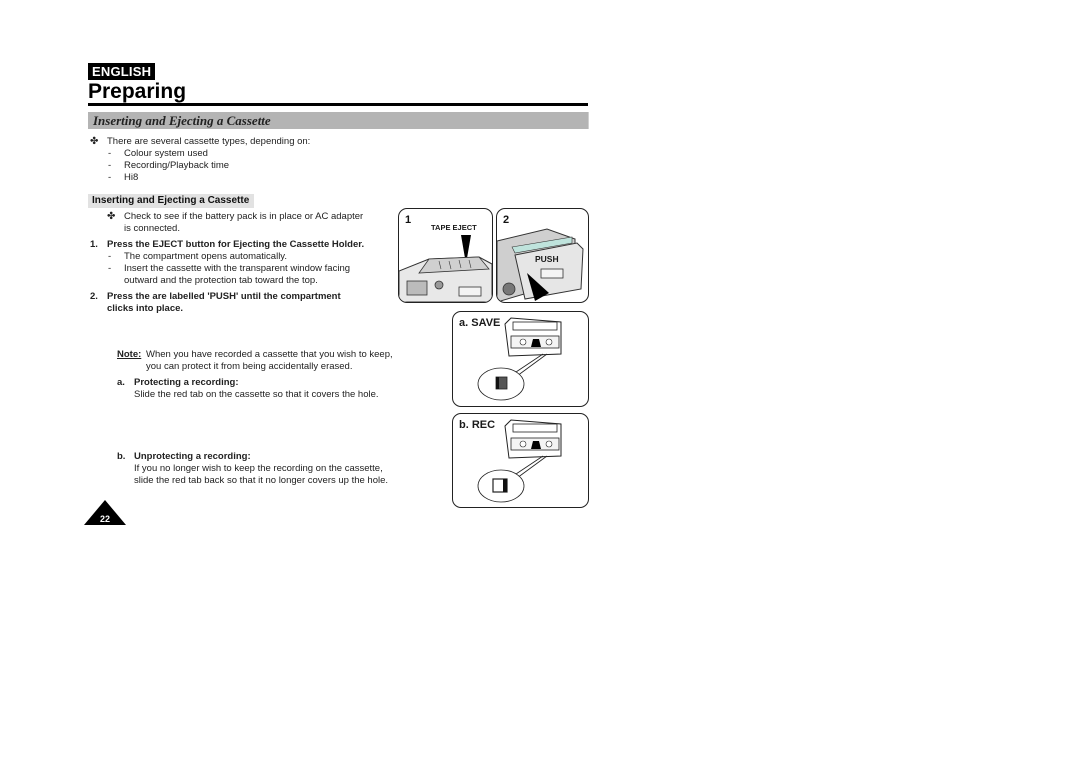 Image resolution: width=1080 pixels, height=763 pixels. I want to click on unprotect-title: Unprotecting a recording:, so click(192, 456).